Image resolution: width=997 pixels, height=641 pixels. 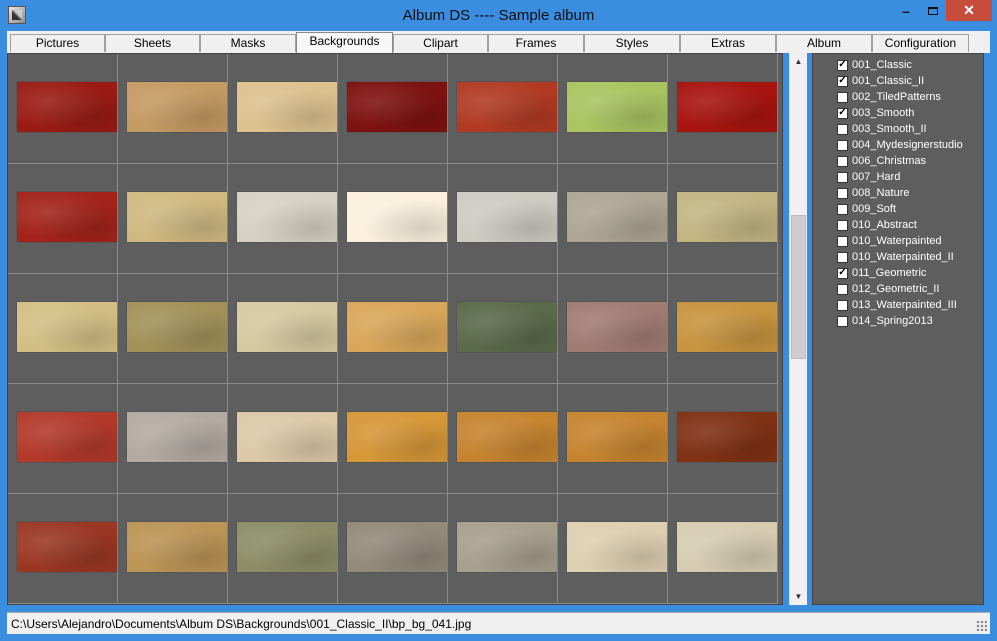 I want to click on tab-frames: Frames, so click(x=536, y=43).